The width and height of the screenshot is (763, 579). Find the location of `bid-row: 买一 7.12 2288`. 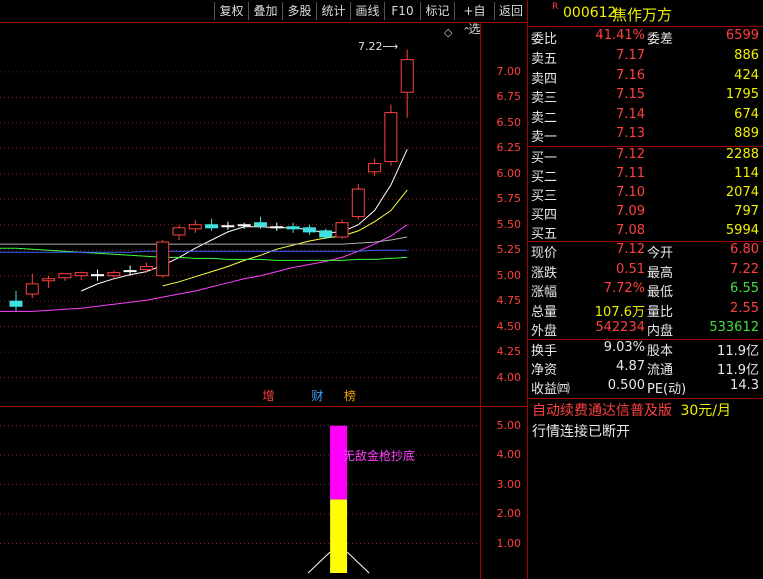

bid-row: 买一 7.12 2288 is located at coordinates (645, 156).